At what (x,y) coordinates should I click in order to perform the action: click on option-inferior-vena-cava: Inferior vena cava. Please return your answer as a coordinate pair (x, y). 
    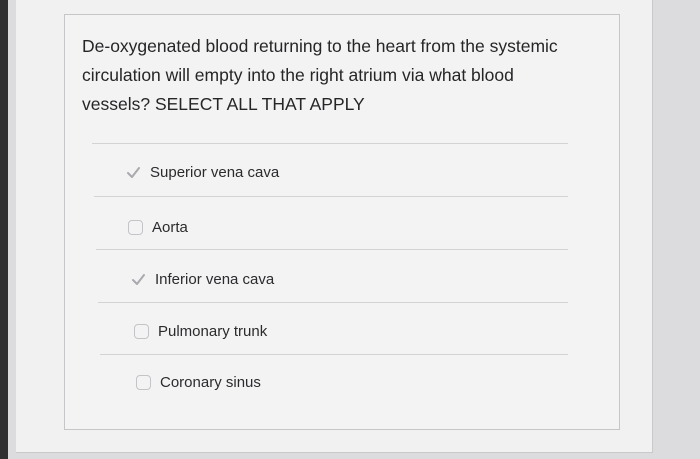
    Looking at the image, I should click on (202, 279).